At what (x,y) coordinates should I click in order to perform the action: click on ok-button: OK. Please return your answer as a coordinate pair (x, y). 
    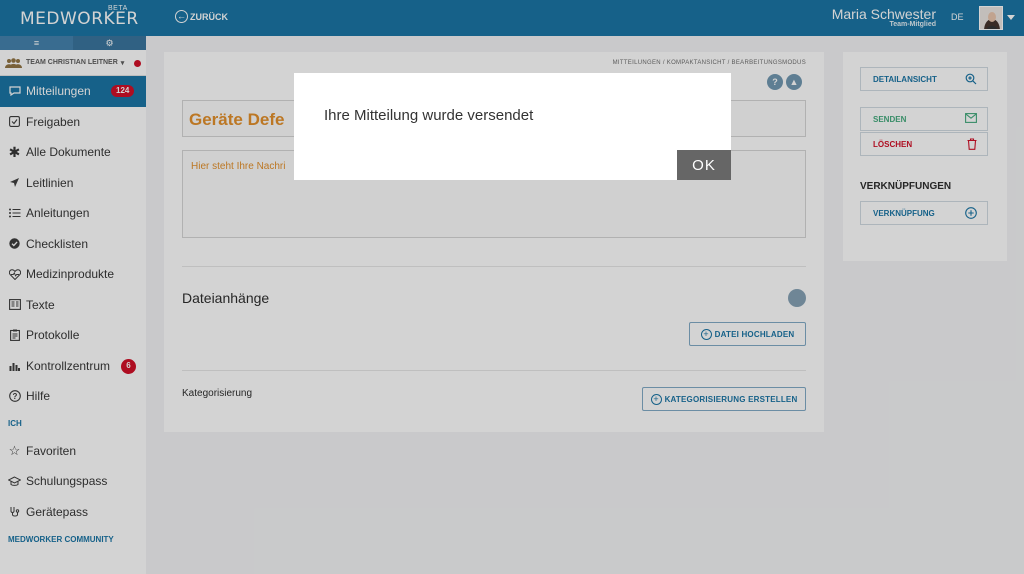
    Looking at the image, I should click on (704, 165).